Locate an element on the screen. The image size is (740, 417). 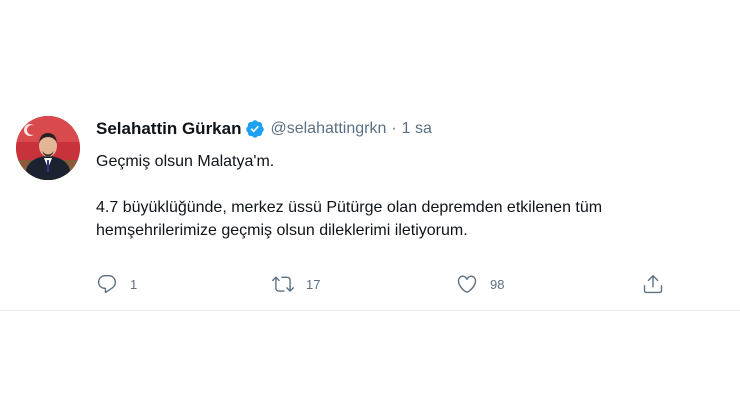
like-button: 98 is located at coordinates (480, 284).